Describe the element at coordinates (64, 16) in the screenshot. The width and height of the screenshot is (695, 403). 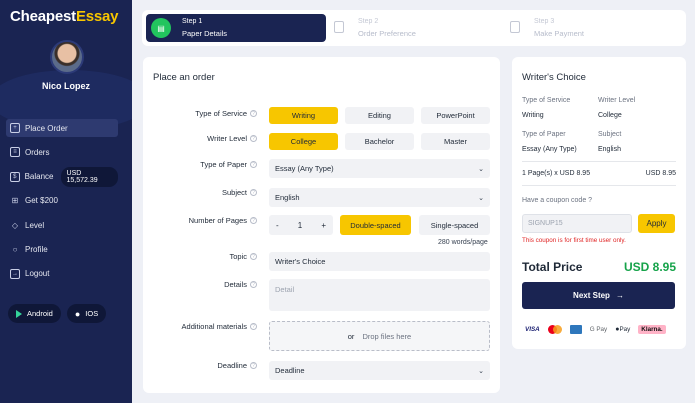
I see `brand-logo: CheapestEssay` at that location.